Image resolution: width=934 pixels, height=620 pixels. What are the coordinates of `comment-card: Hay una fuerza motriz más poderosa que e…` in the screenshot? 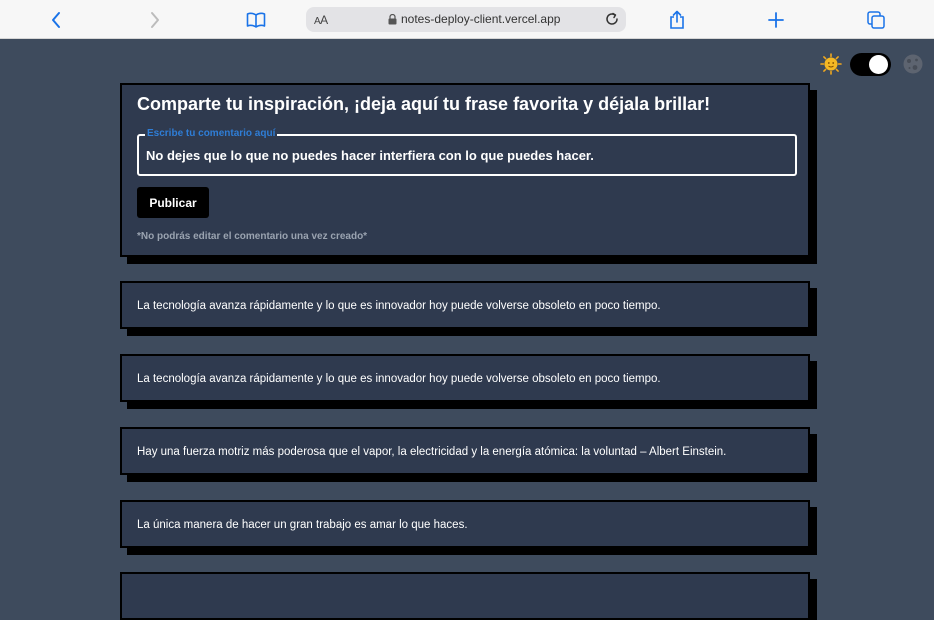 It's located at (465, 451).